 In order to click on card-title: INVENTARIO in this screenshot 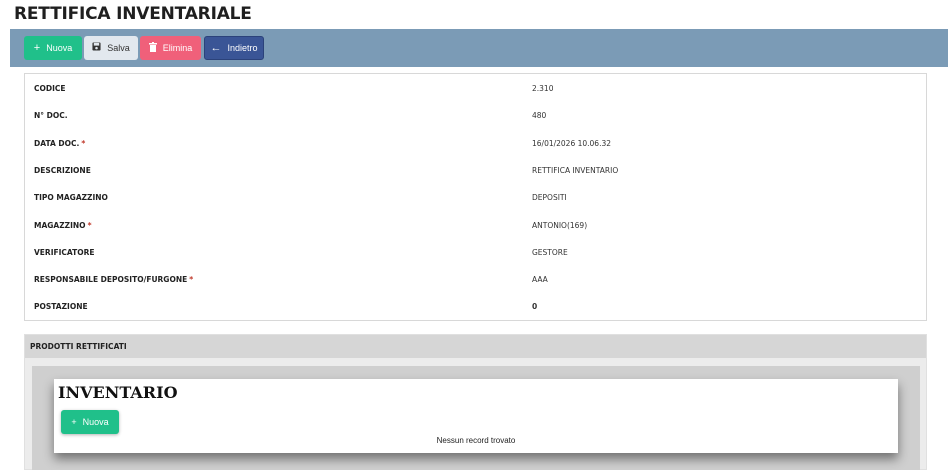, I will do `click(118, 392)`.